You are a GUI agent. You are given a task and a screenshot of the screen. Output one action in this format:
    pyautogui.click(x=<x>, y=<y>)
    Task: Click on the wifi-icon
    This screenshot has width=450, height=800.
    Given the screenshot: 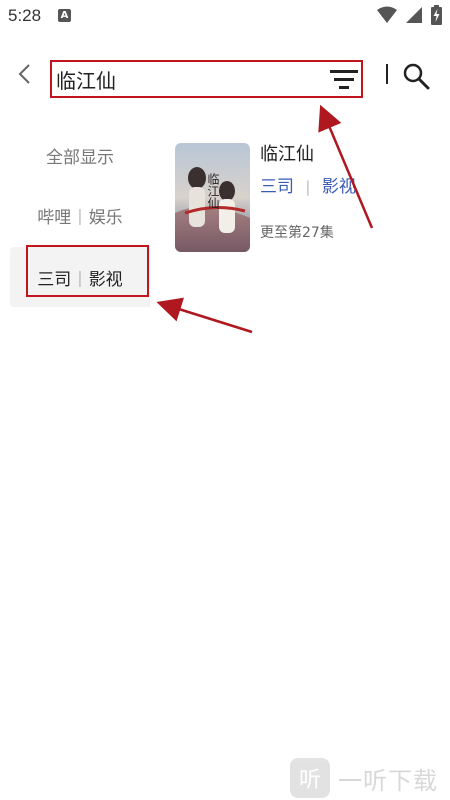 What is the action you would take?
    pyautogui.click(x=387, y=14)
    